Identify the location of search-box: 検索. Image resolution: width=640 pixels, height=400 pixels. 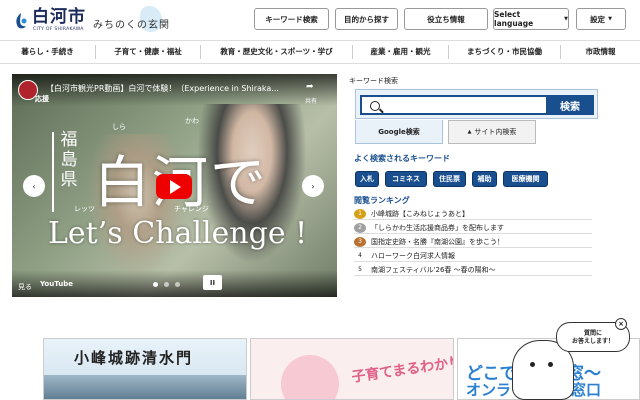
(476, 104).